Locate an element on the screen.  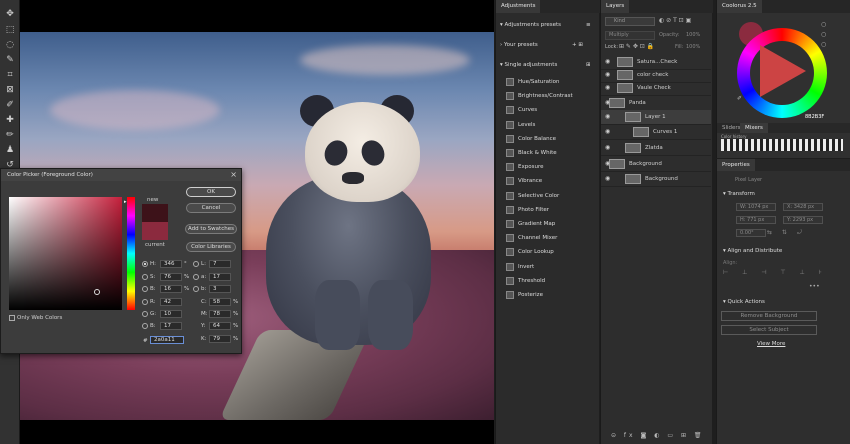
lab-b-field: 3 is located at coordinates (220, 289).